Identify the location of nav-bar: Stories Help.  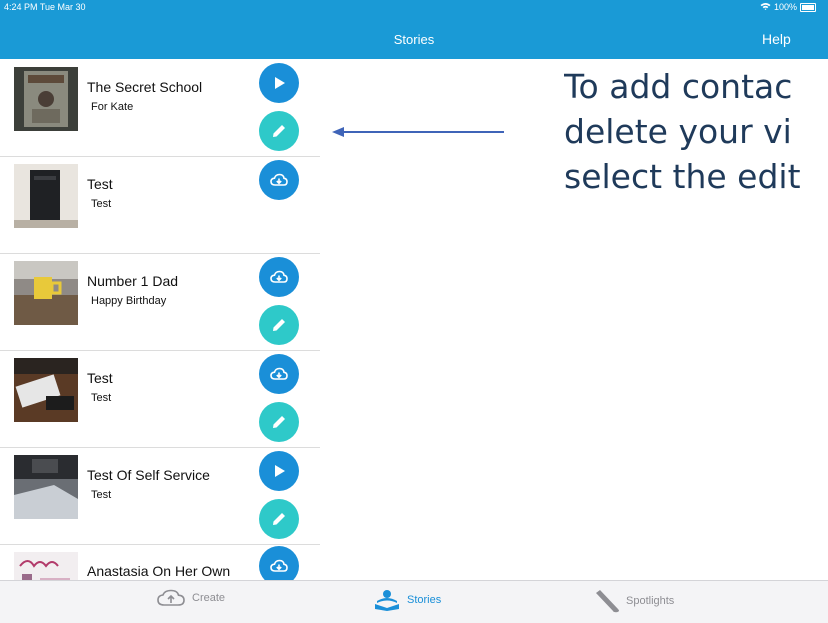
(414, 36).